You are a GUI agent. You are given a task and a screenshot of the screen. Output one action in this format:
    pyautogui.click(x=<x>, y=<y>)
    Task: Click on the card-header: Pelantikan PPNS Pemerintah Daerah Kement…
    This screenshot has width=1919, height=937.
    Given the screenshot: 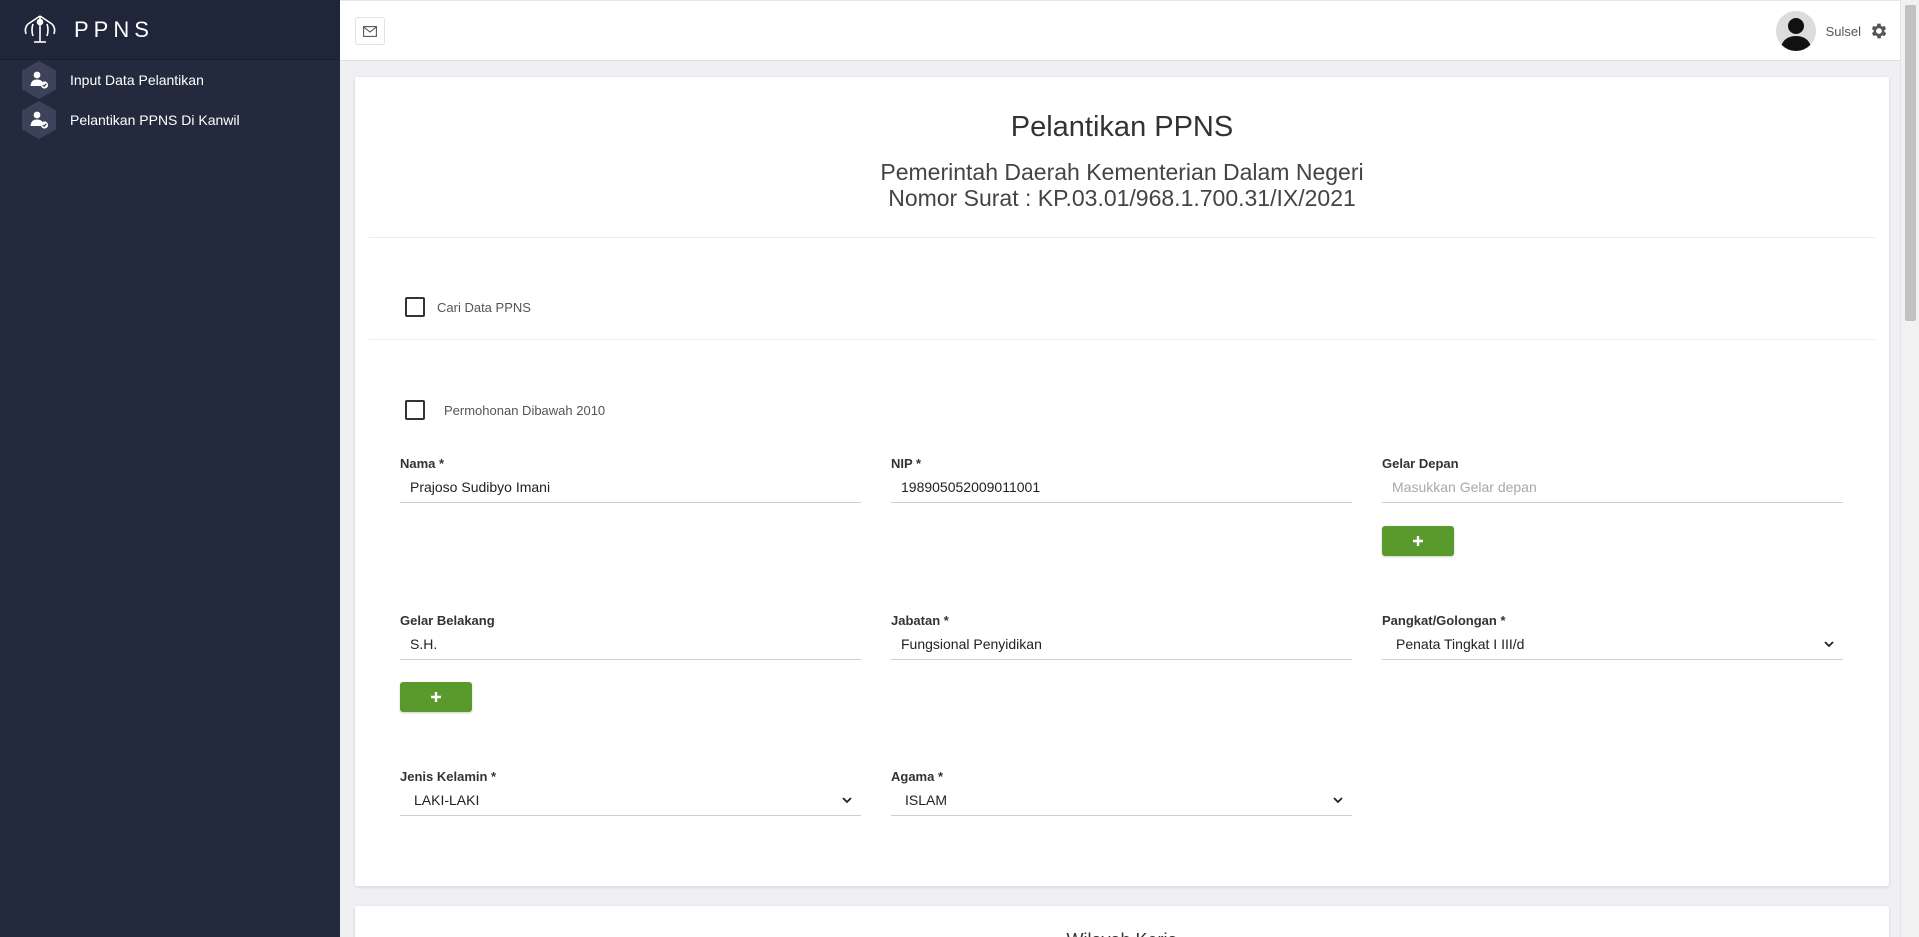 What is the action you would take?
    pyautogui.click(x=1122, y=157)
    